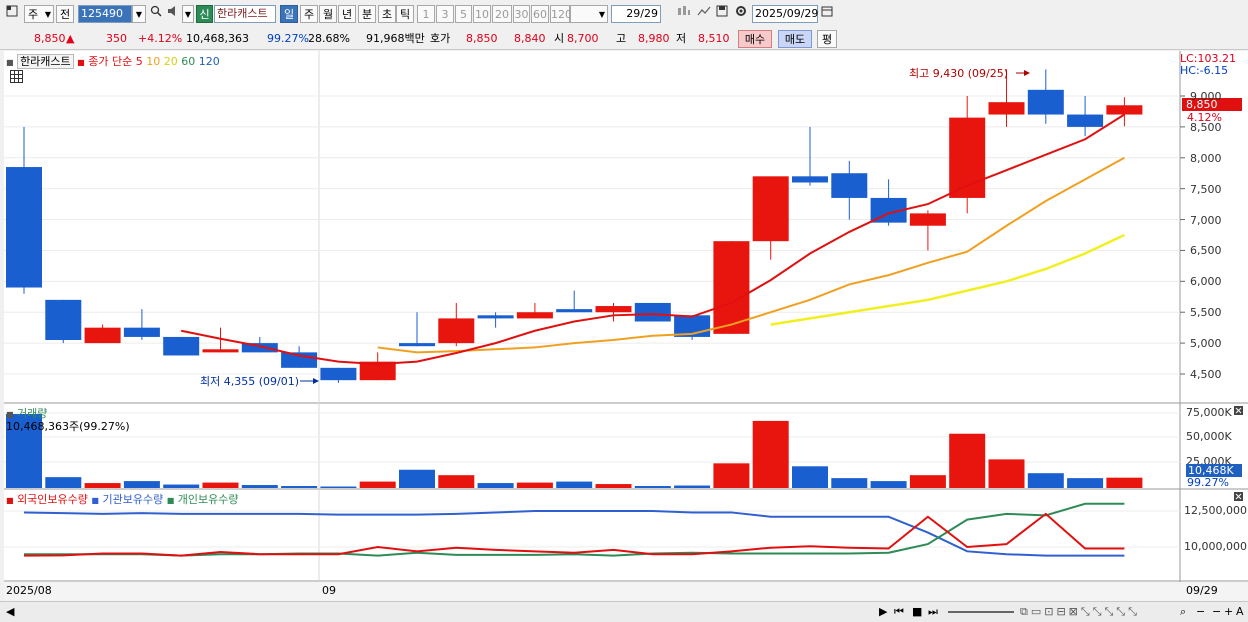  I want to click on interval-tab: 1, so click(426, 14).